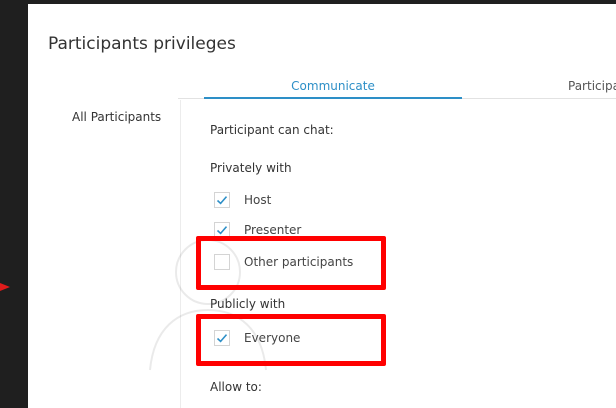  I want to click on privately-heading: Privately with, so click(251, 168).